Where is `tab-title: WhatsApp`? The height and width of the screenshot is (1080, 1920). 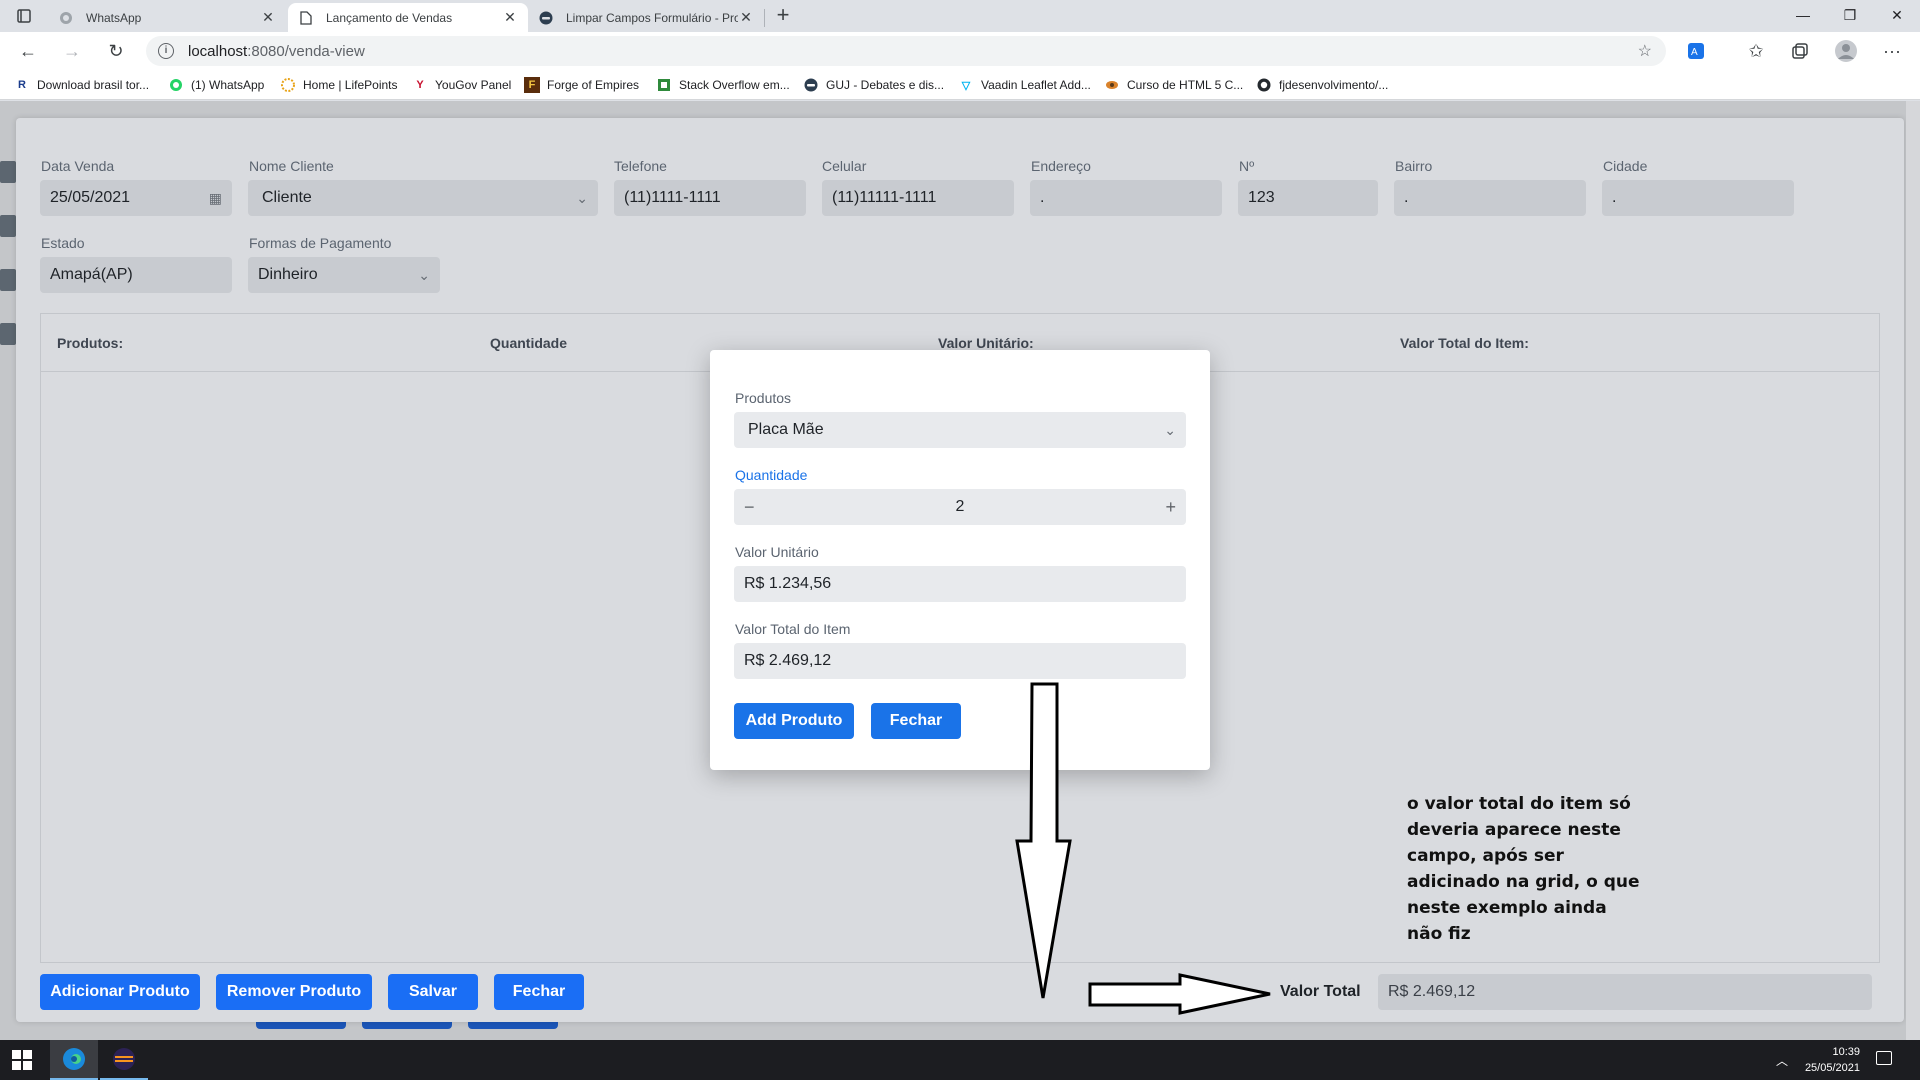
tab-title: WhatsApp is located at coordinates (114, 17).